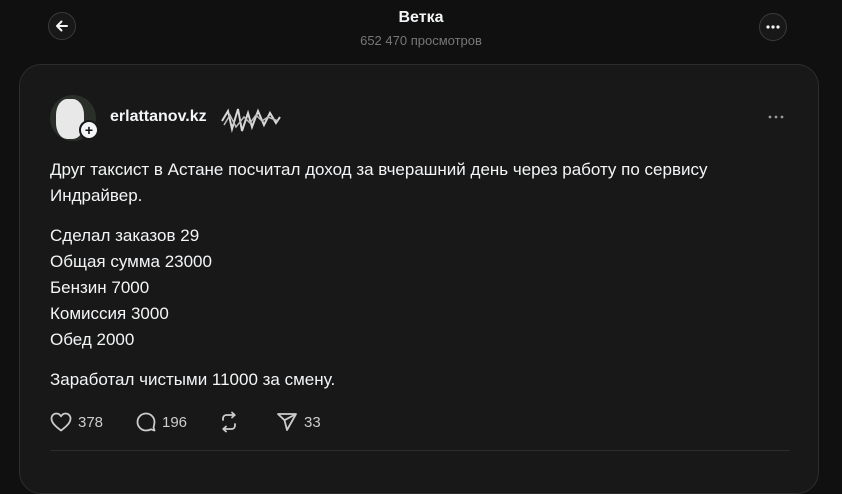 The image size is (842, 494). Describe the element at coordinates (251, 120) in the screenshot. I see `redaction-scribble` at that location.